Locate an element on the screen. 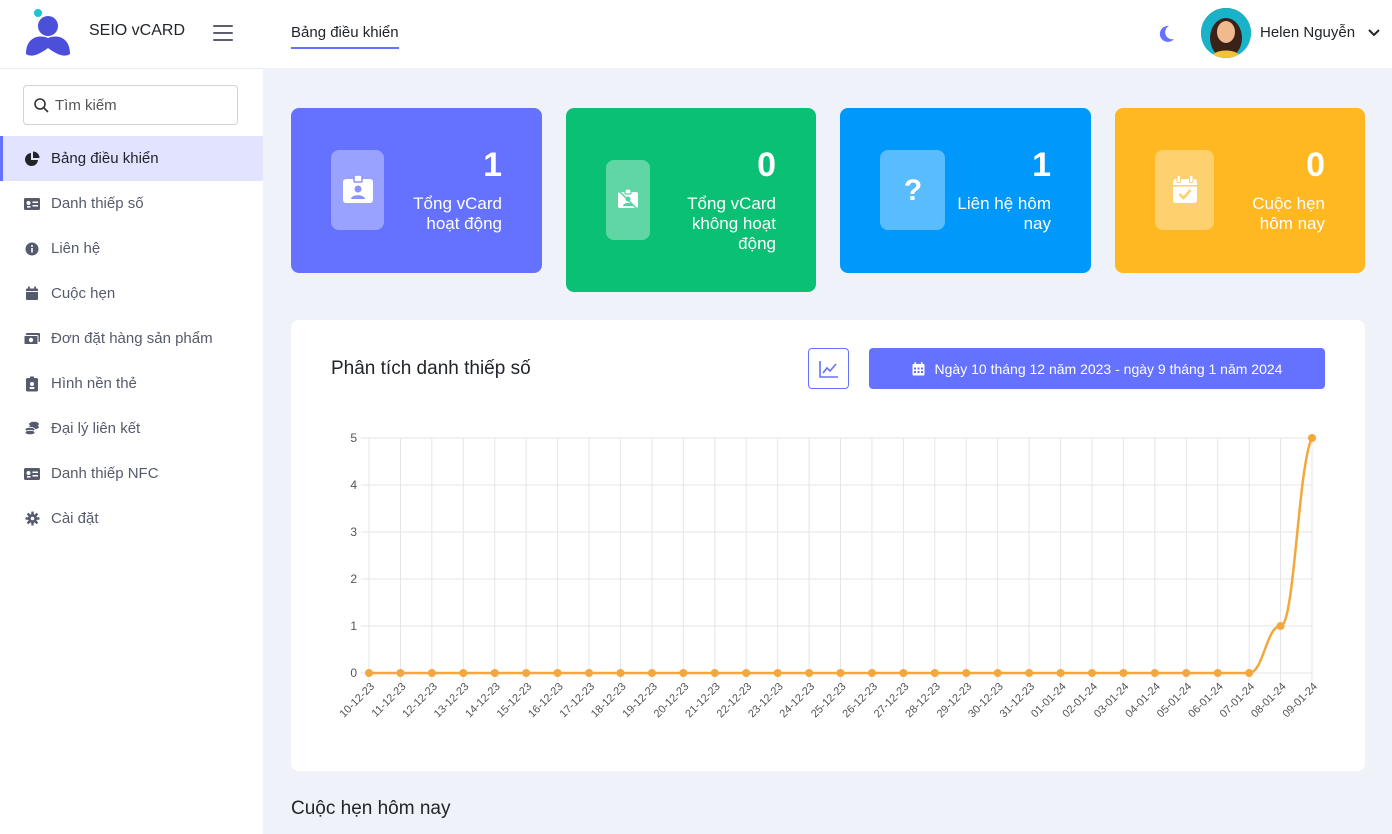 Image resolution: width=1392 pixels, height=834 pixels. dark-mode-moon-icon is located at coordinates (1166, 34).